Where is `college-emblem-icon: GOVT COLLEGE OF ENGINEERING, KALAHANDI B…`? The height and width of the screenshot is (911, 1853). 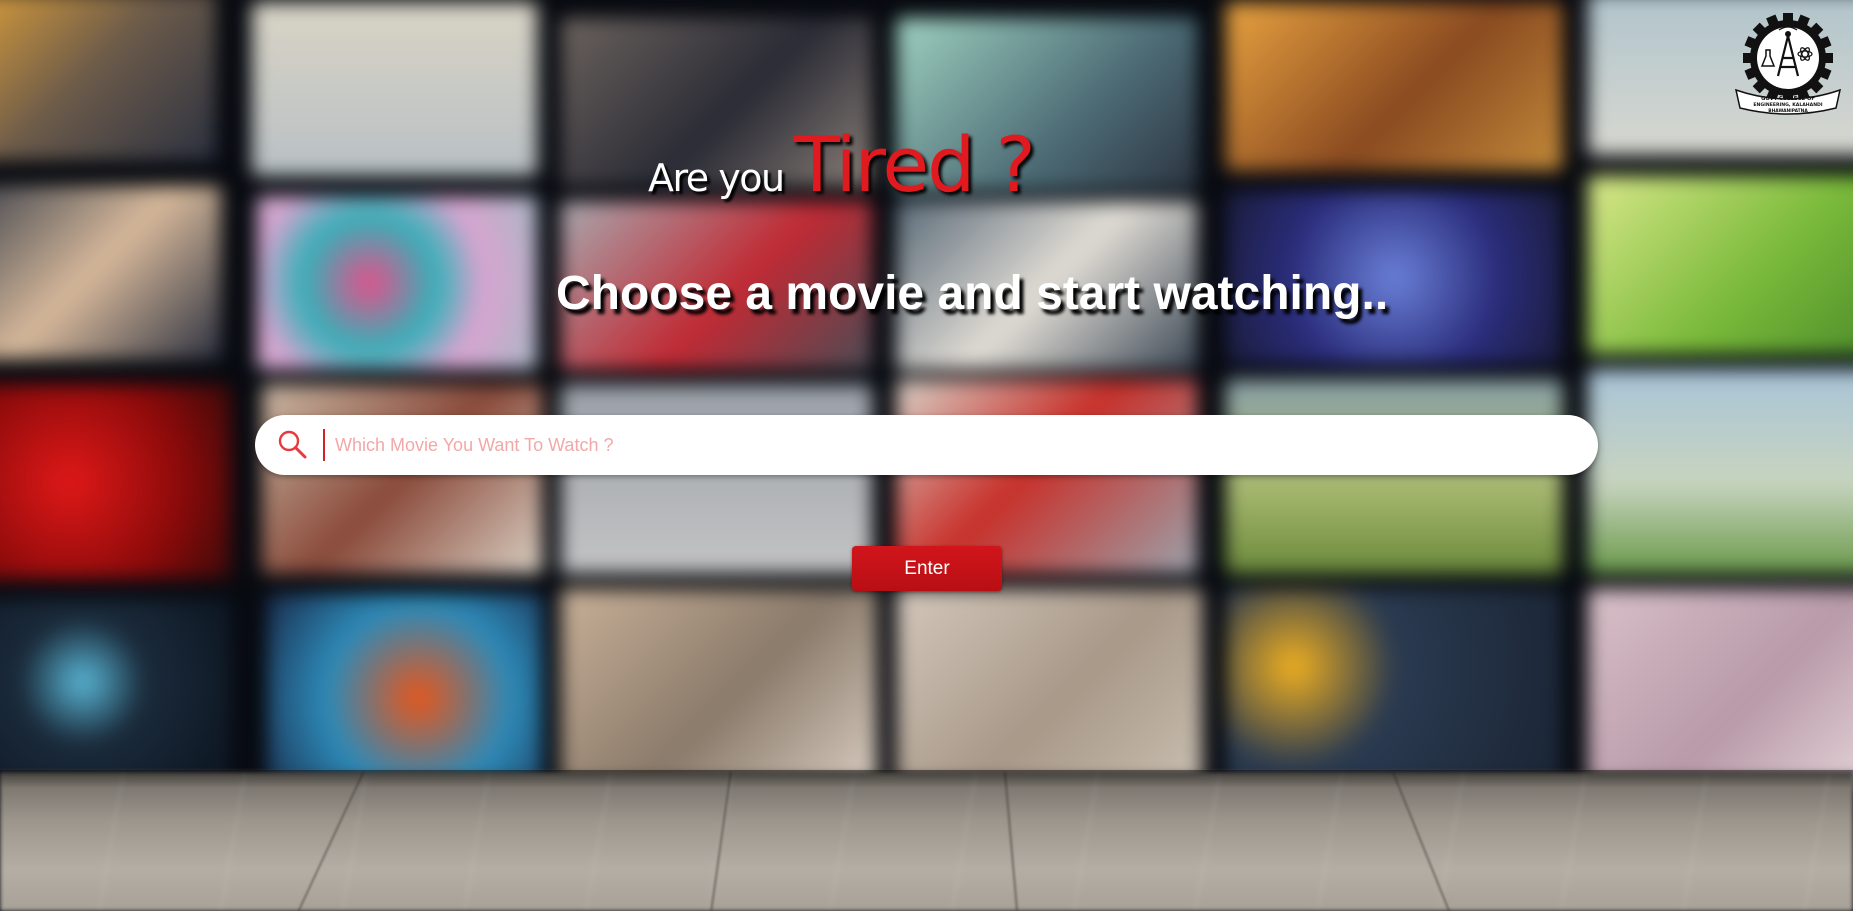 college-emblem-icon: GOVT COLLEGE OF ENGINEERING, KALAHANDI B… is located at coordinates (1788, 64).